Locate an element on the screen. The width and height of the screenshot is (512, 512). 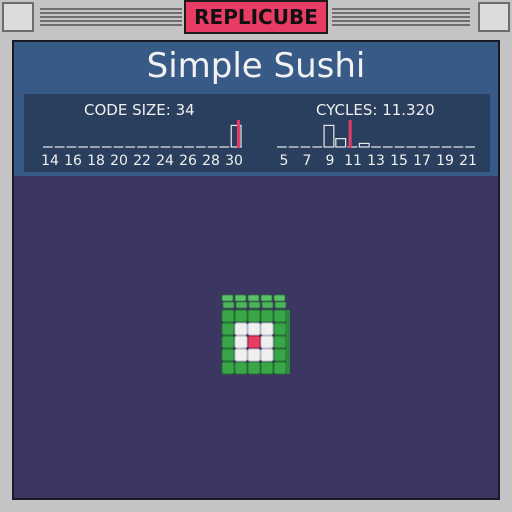
code-size-tick-label: 16 is located at coordinates (73, 161).